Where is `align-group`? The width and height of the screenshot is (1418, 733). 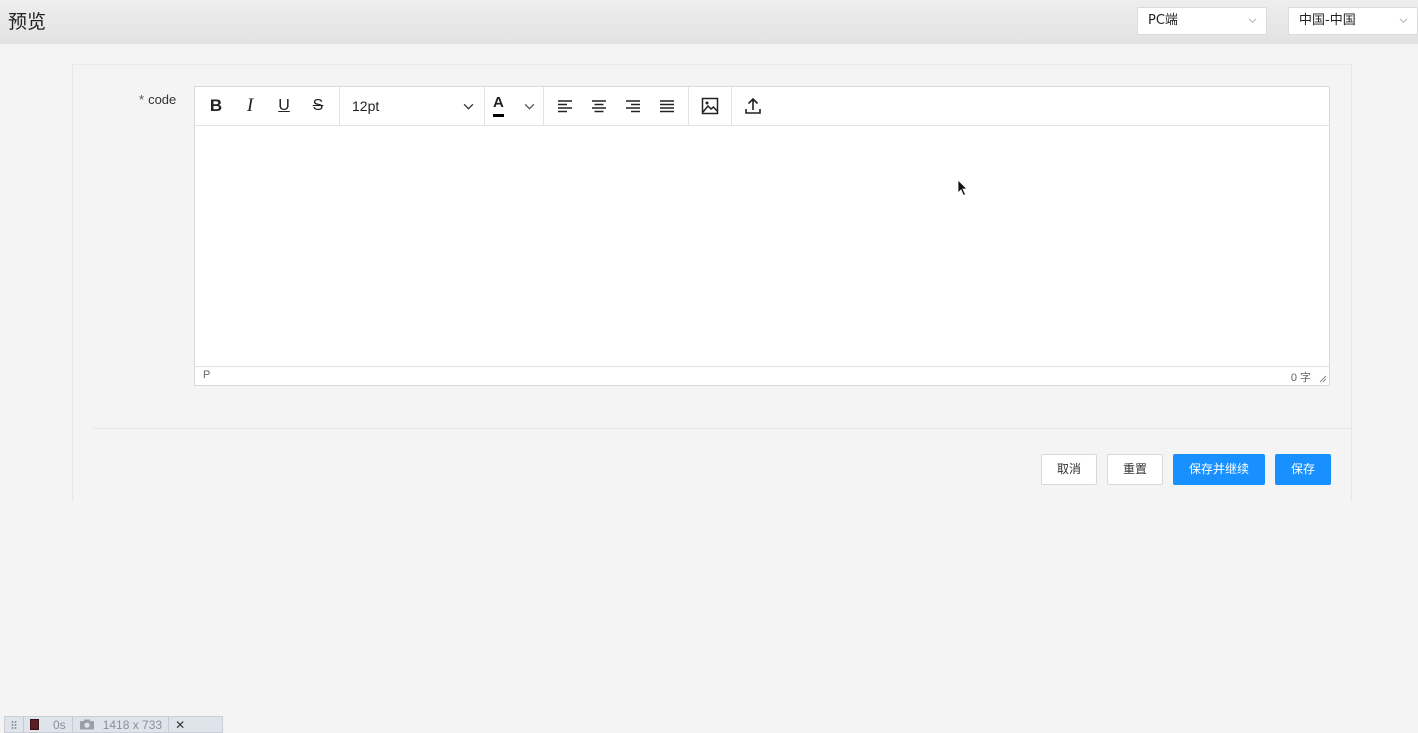 align-group is located at coordinates (616, 106).